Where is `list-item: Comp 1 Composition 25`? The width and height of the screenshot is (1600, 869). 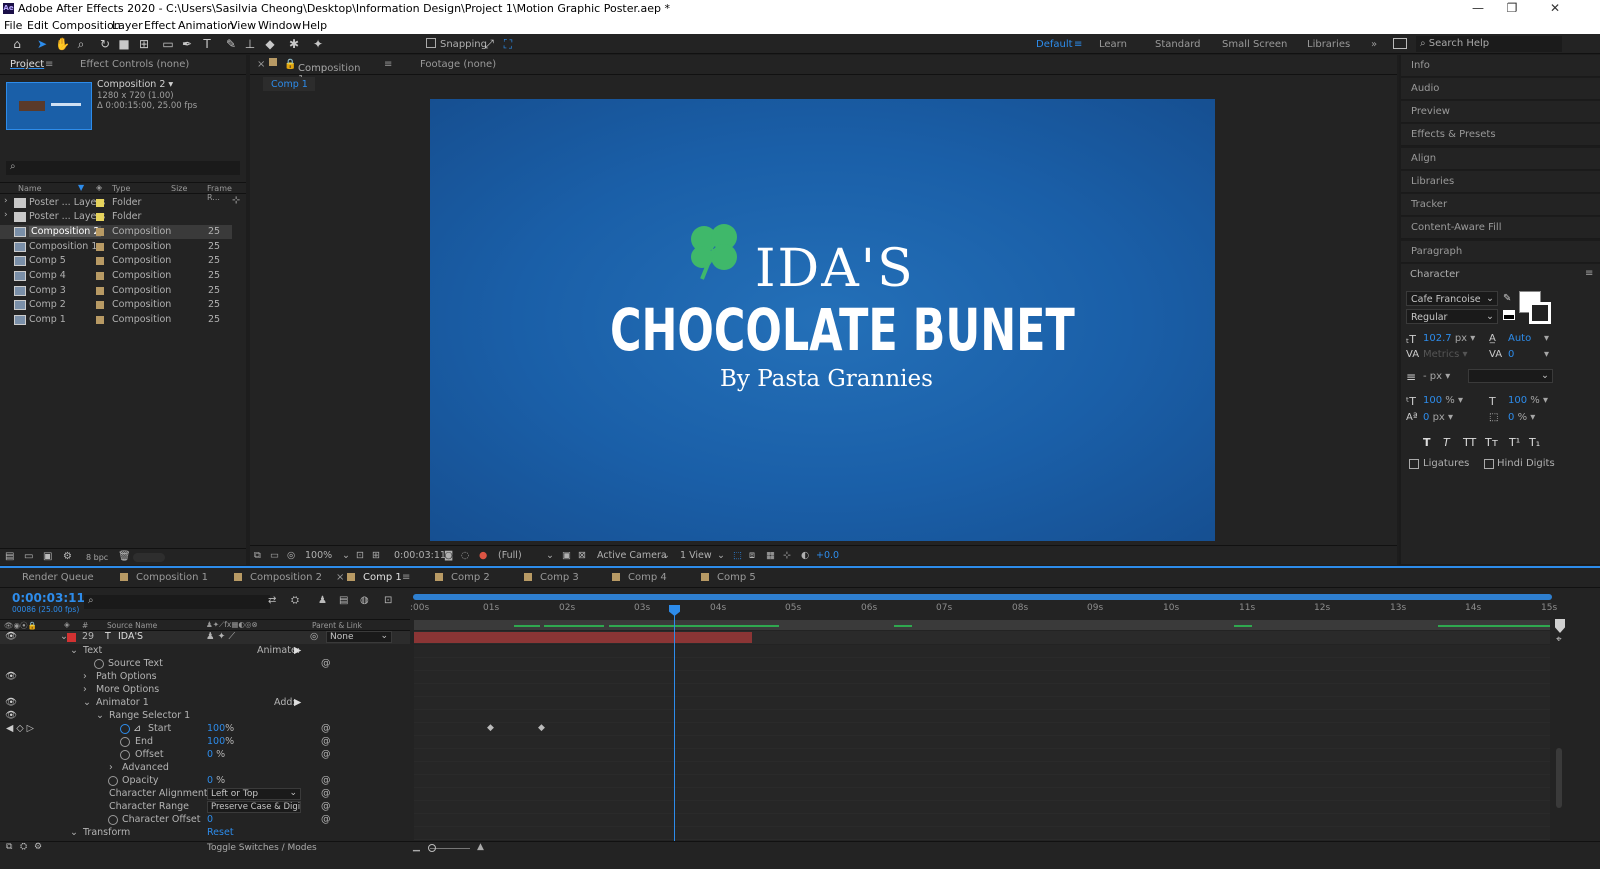
list-item: Comp 1 Composition 25 is located at coordinates (116, 320).